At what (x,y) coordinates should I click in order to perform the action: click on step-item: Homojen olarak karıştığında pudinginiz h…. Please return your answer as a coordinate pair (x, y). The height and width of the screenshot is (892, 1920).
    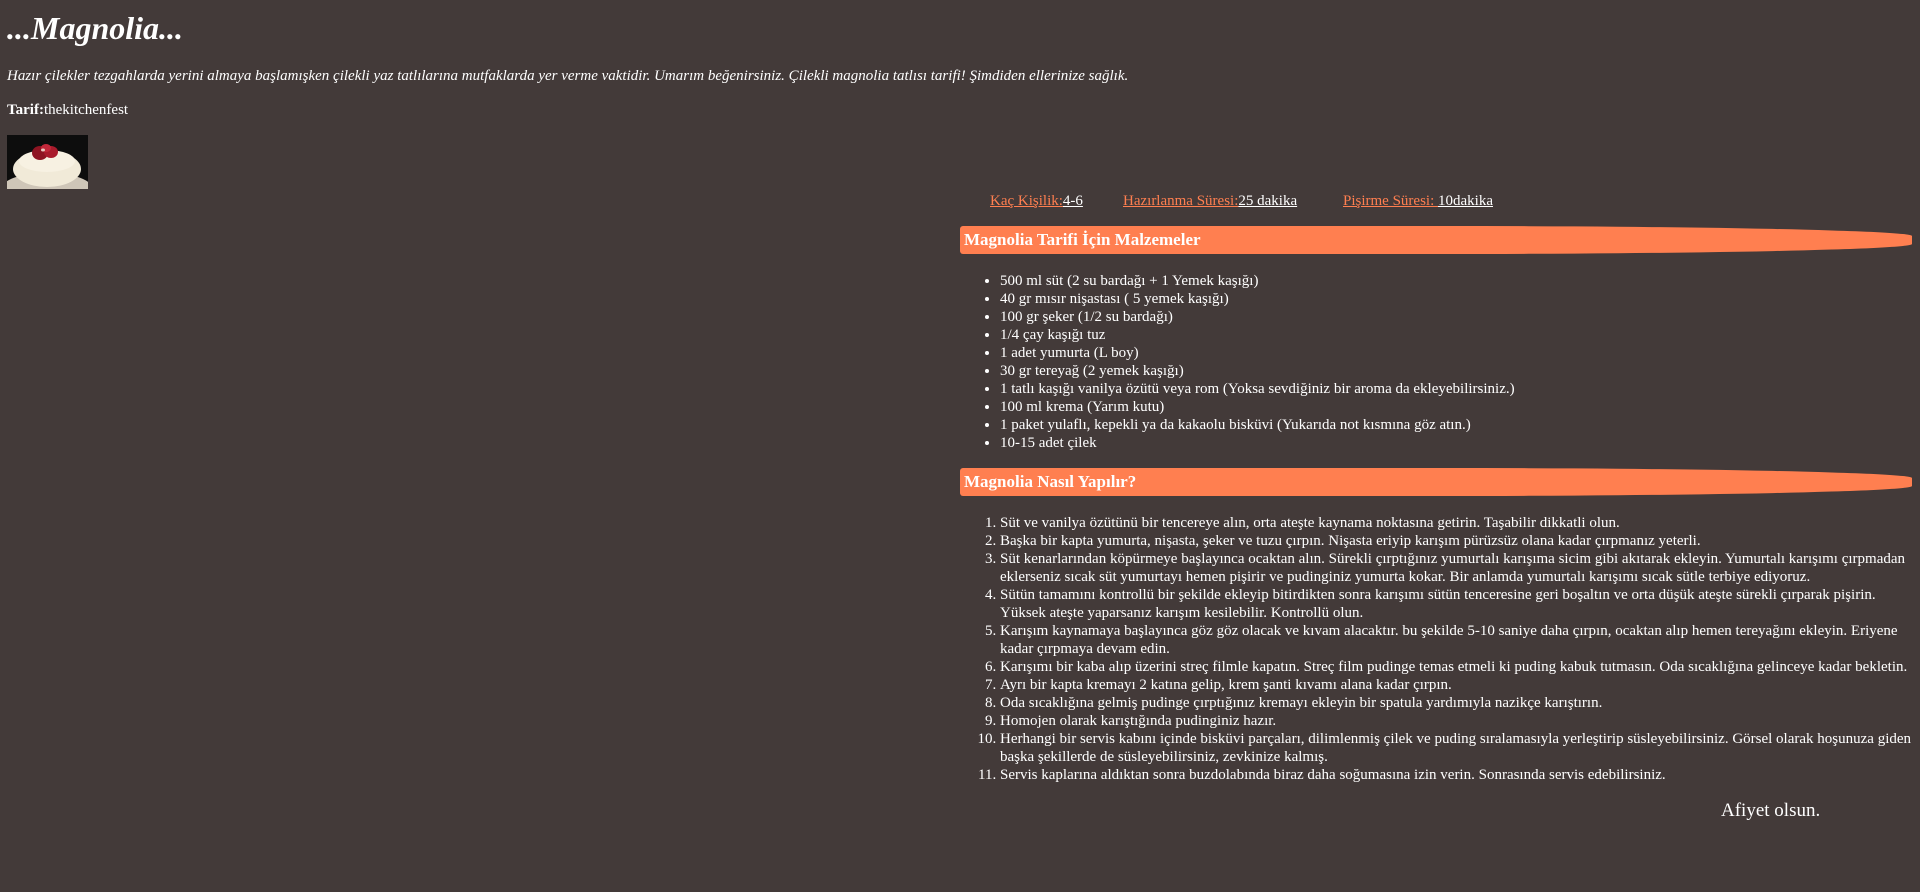
    Looking at the image, I should click on (1456, 721).